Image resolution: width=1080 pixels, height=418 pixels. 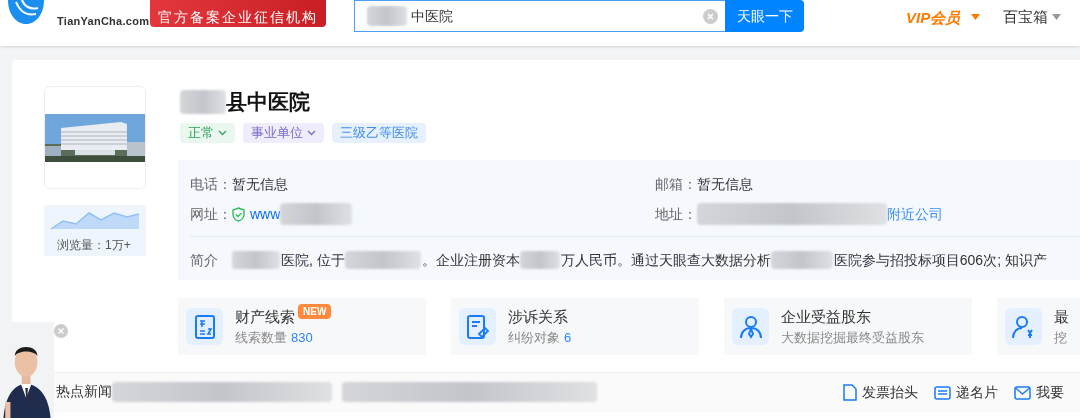 I want to click on intro-text: 医院参与招投标项目606次; 知识产, so click(x=940, y=260).